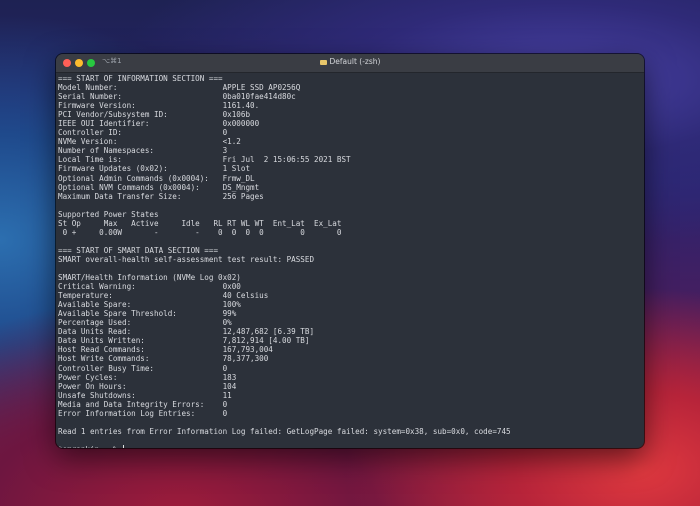 This screenshot has width=700, height=506. I want to click on terminal-line-text: Data Units Written: 7,812,914 [4.00 TB], so click(184, 341).